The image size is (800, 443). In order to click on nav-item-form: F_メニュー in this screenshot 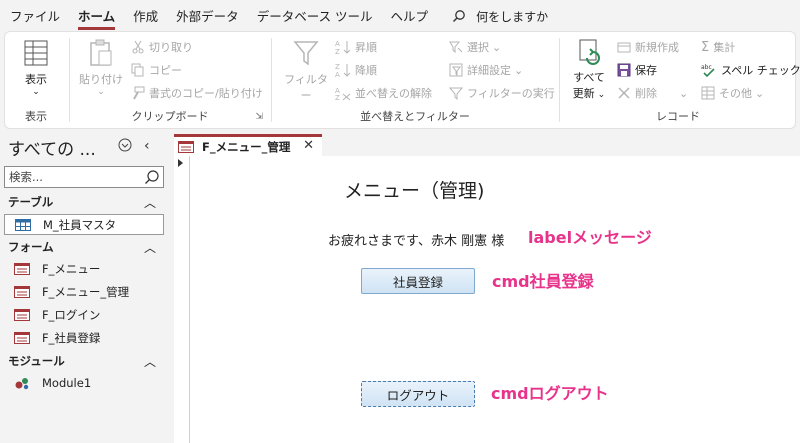, I will do `click(84, 268)`.